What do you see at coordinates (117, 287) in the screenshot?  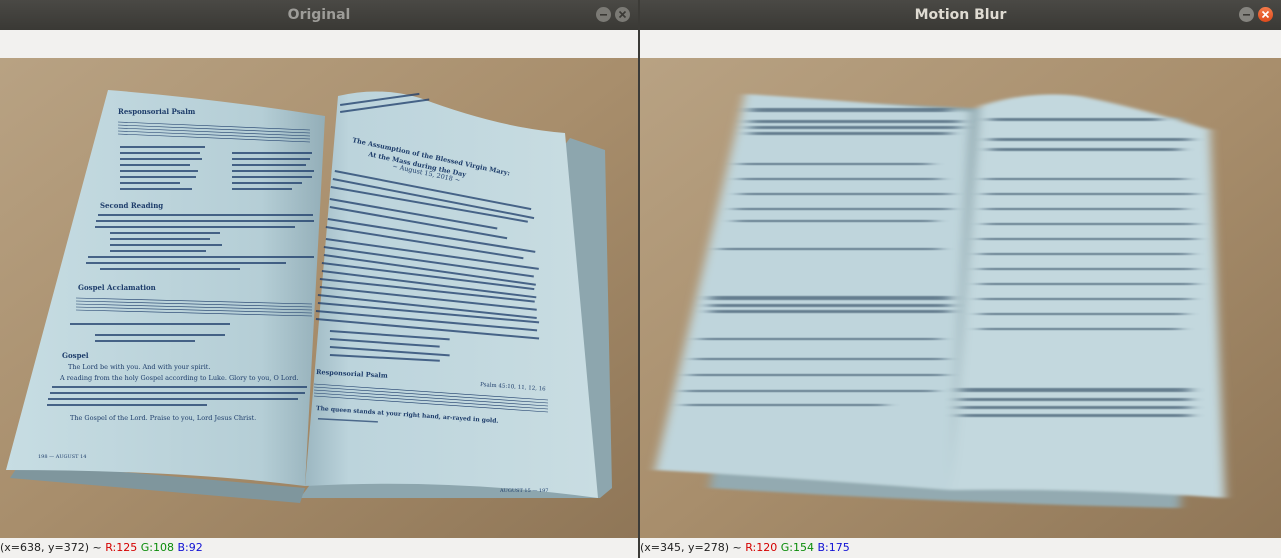 I see `svg-text: Gospel Acclamation` at bounding box center [117, 287].